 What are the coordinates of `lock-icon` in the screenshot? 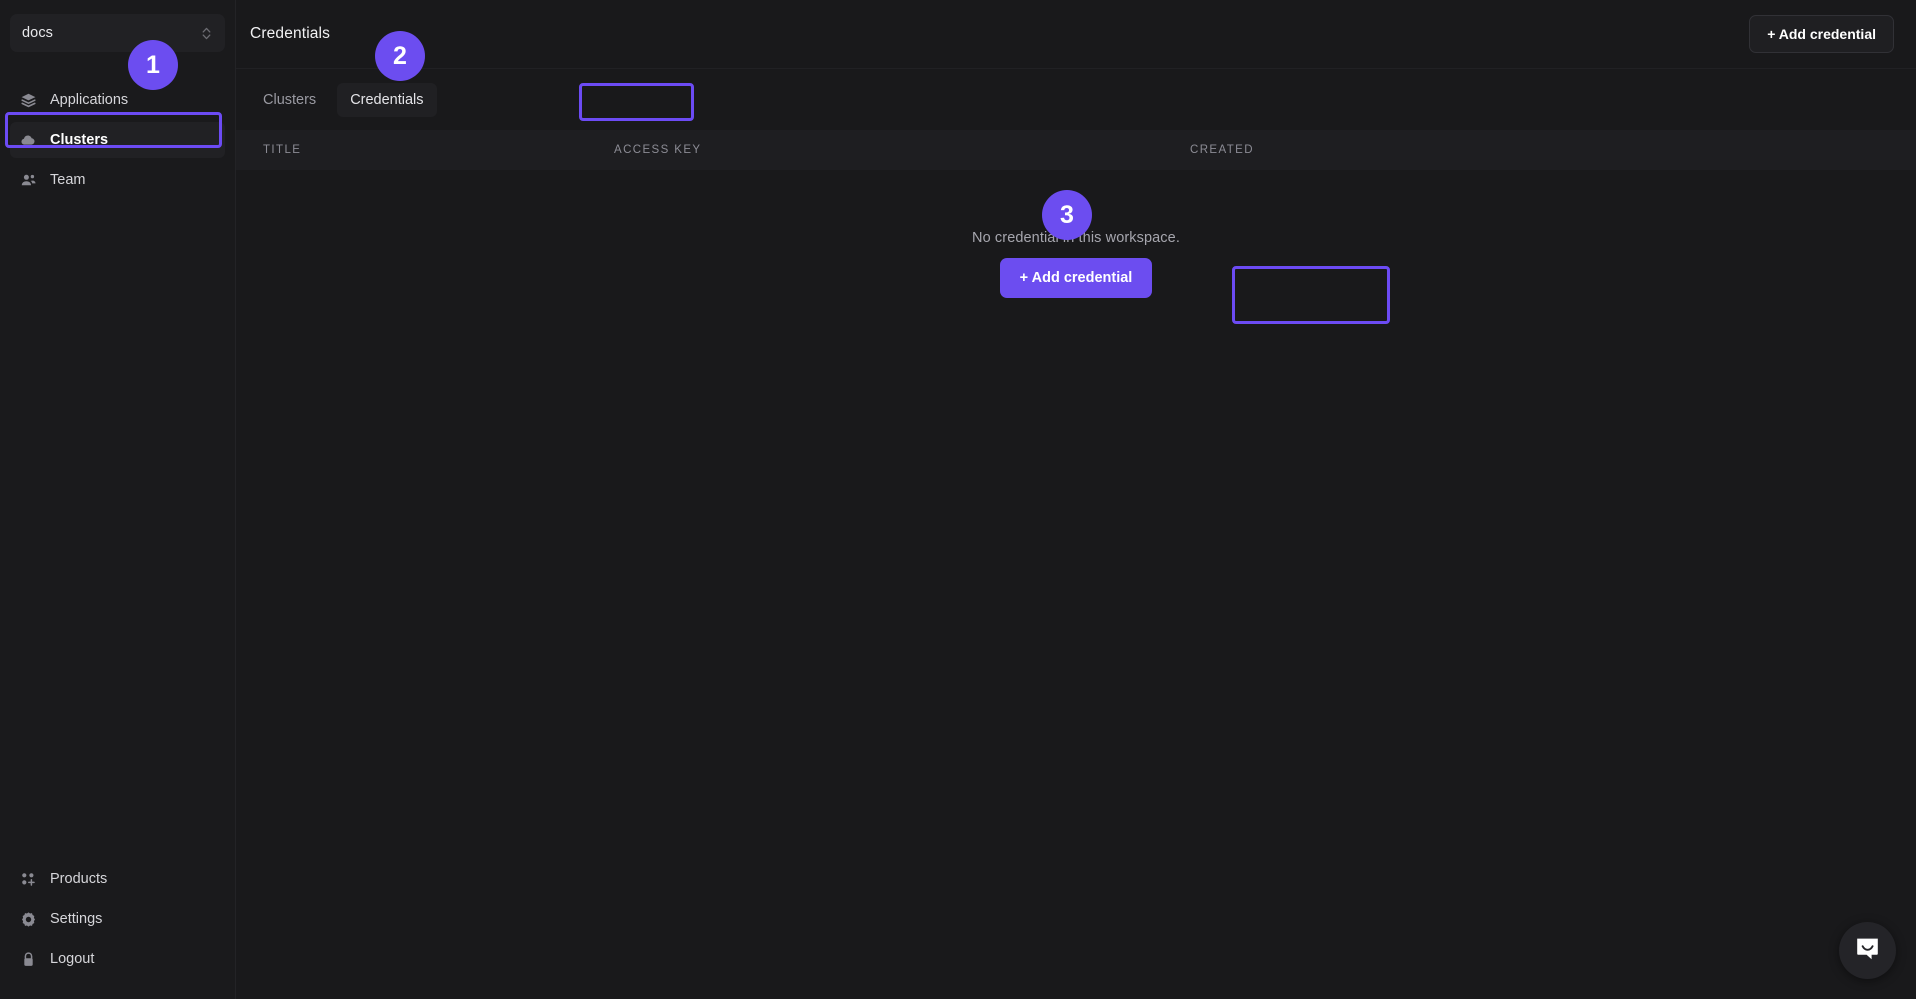 It's located at (28, 959).